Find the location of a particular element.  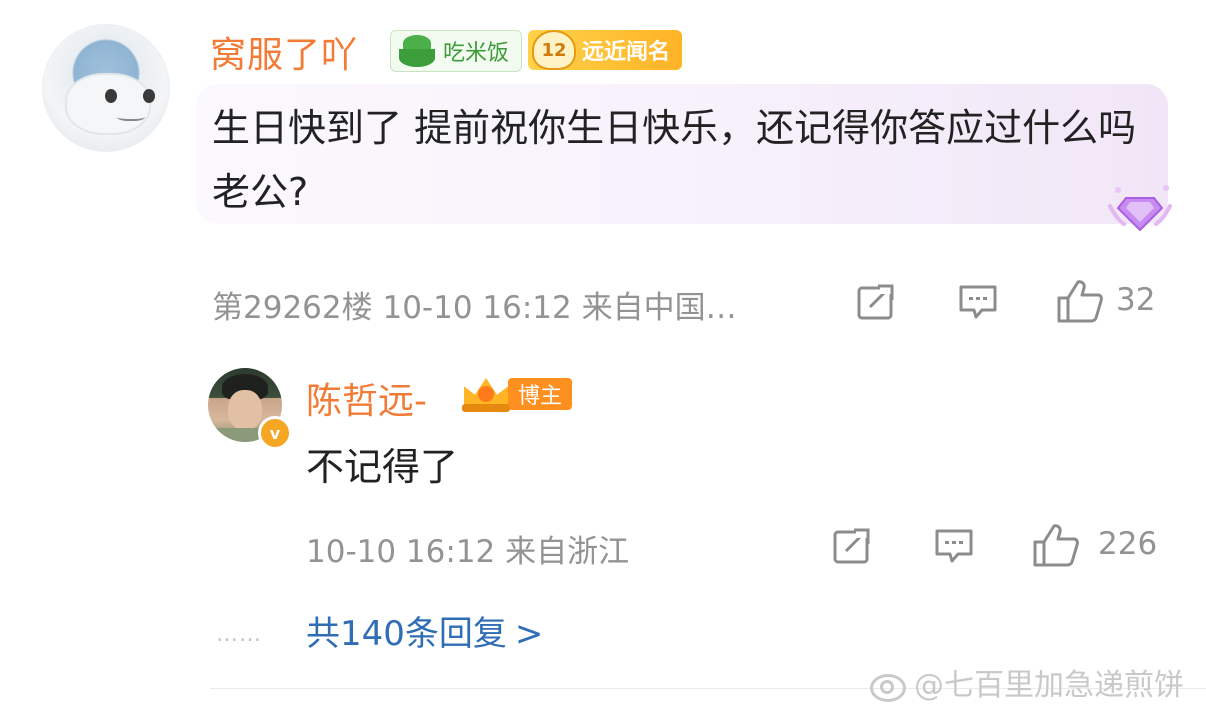

avatar-eye-right is located at coordinates (149, 96).